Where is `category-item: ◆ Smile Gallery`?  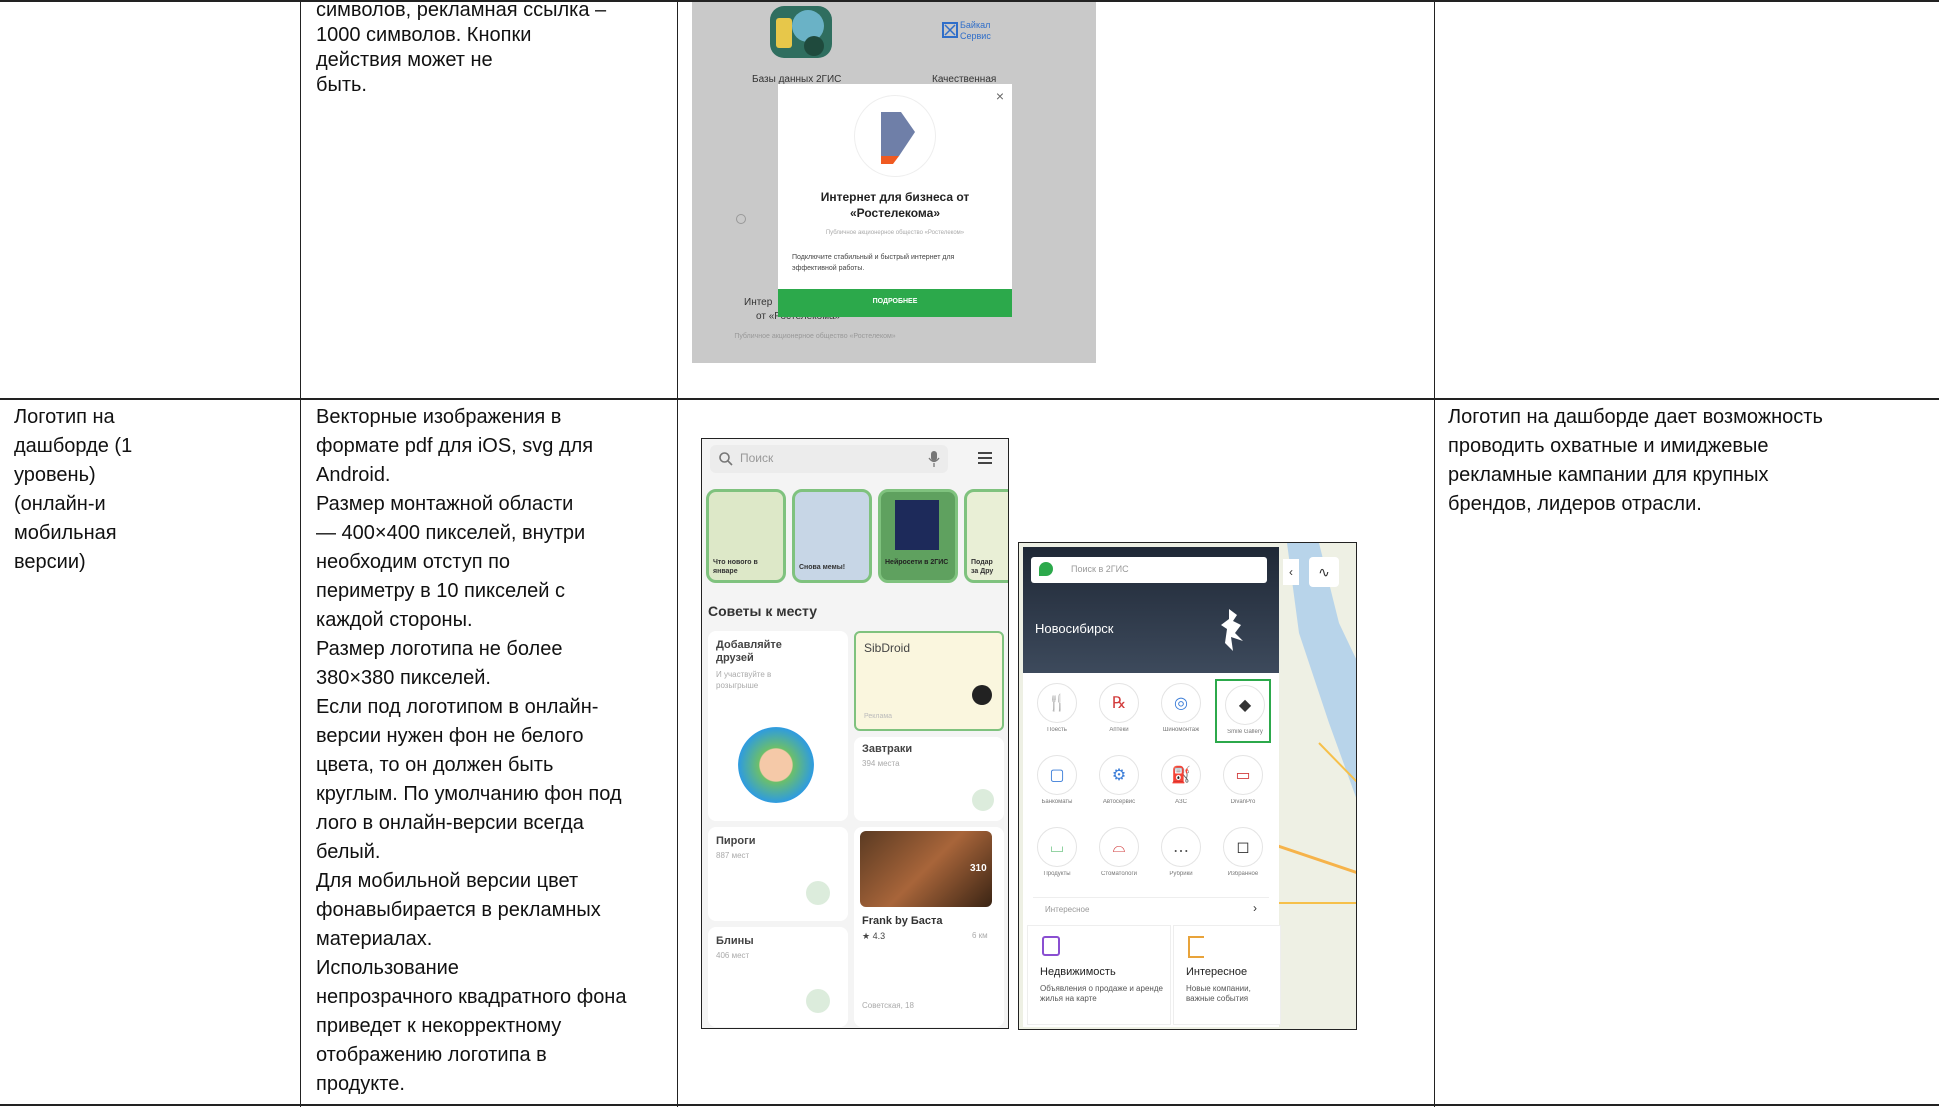
category-item: ◆ Smile Gallery is located at coordinates (1243, 711).